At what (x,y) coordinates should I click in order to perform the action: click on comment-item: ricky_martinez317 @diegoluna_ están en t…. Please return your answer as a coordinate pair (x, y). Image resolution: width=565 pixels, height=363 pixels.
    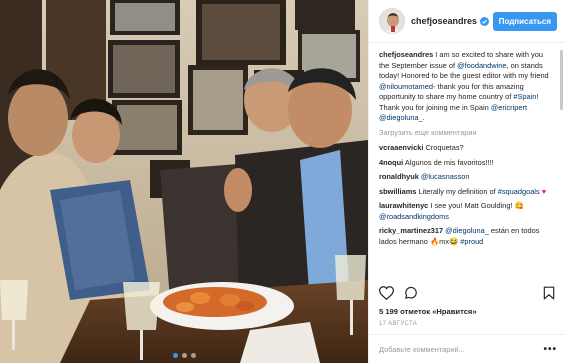
    Looking at the image, I should click on (467, 236).